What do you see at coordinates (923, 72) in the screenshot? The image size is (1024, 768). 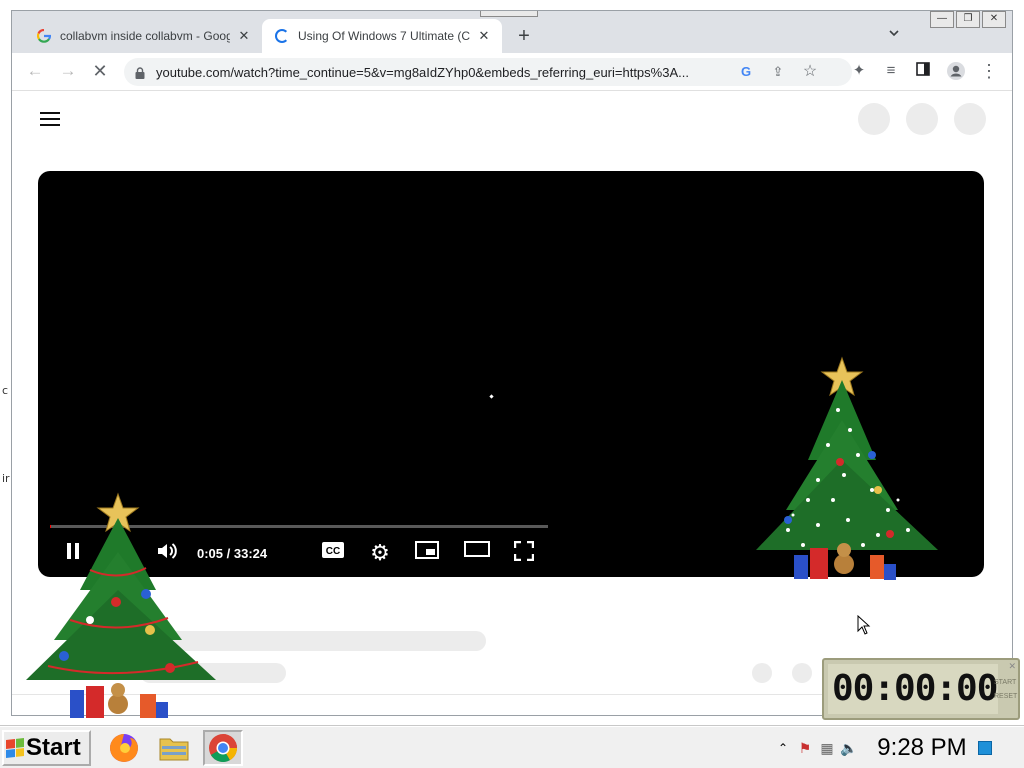 I see `side-panel-icon` at bounding box center [923, 72].